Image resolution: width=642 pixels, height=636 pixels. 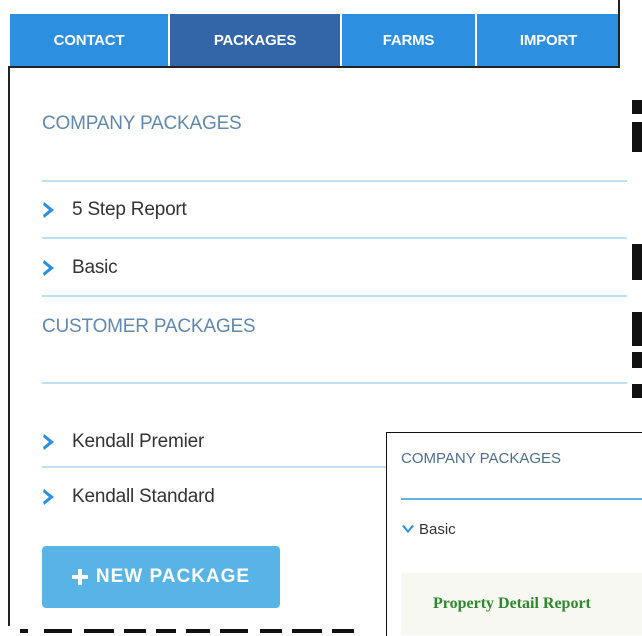 What do you see at coordinates (173, 576) in the screenshot?
I see `new-package-label: NEW PACKAGE` at bounding box center [173, 576].